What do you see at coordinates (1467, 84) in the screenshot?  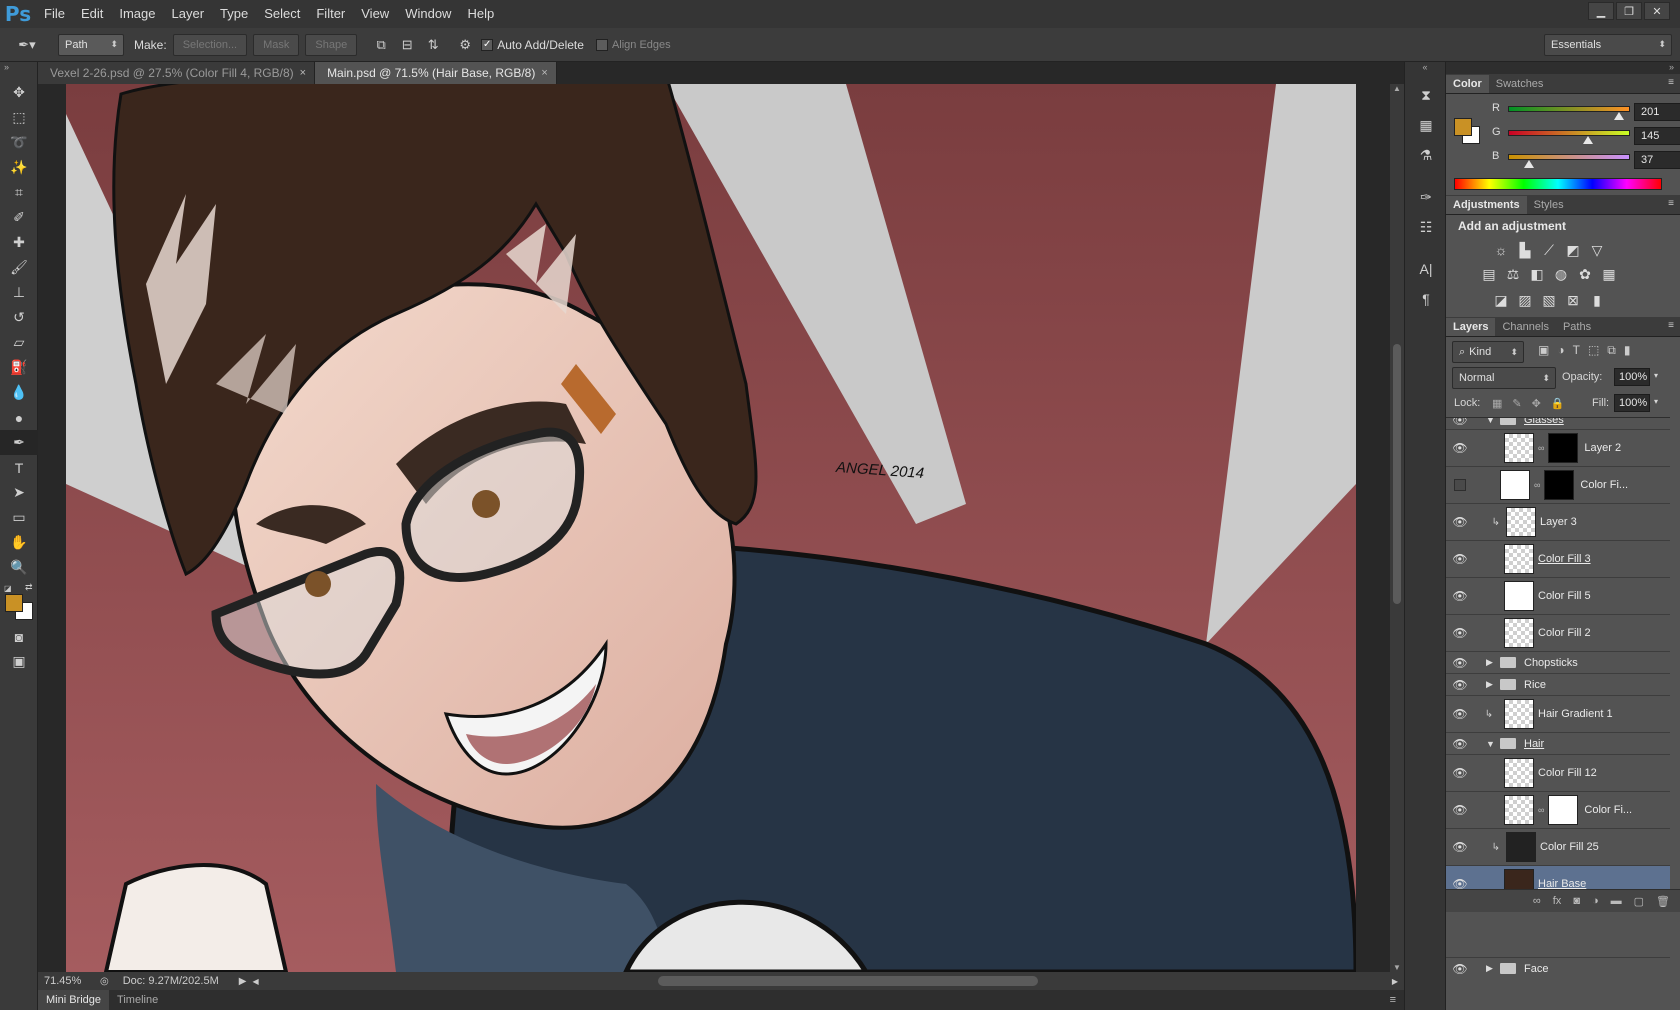 I see `tab-color: Color` at bounding box center [1467, 84].